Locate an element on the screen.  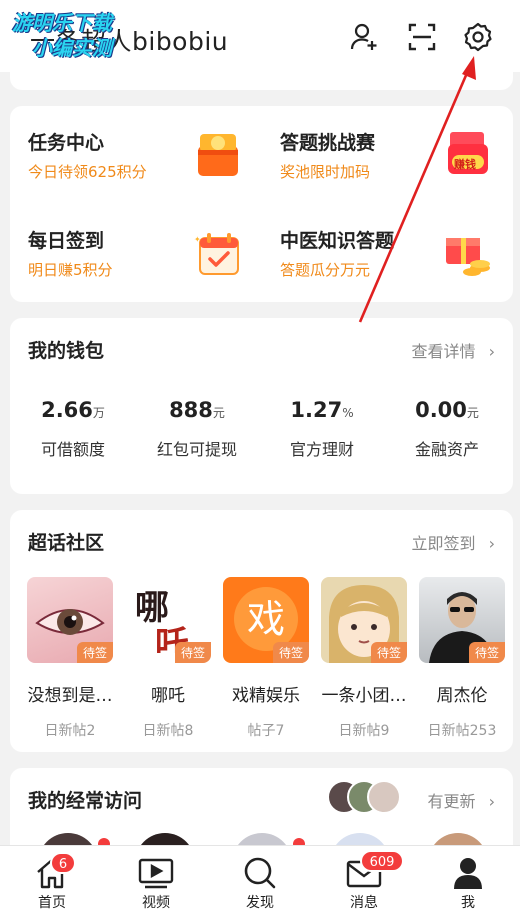
frequent-title: 我的经常访问 is located at coordinates (85, 801).